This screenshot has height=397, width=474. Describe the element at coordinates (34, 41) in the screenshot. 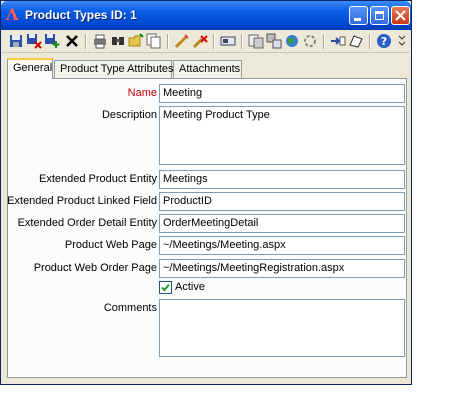

I see `save-close-icon` at that location.